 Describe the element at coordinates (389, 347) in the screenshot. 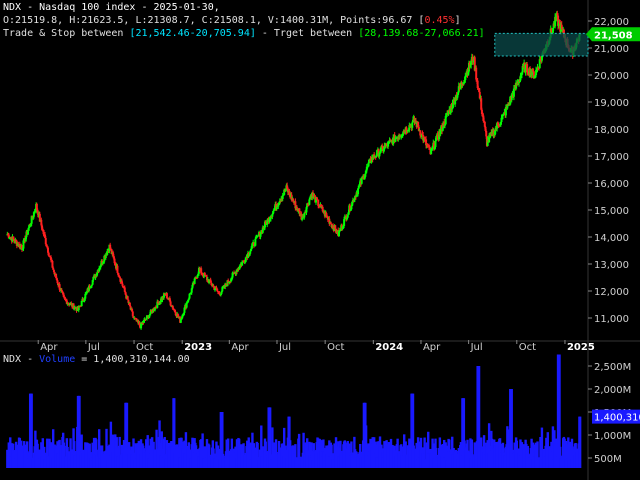

I see `x-tick-label: 2024` at that location.